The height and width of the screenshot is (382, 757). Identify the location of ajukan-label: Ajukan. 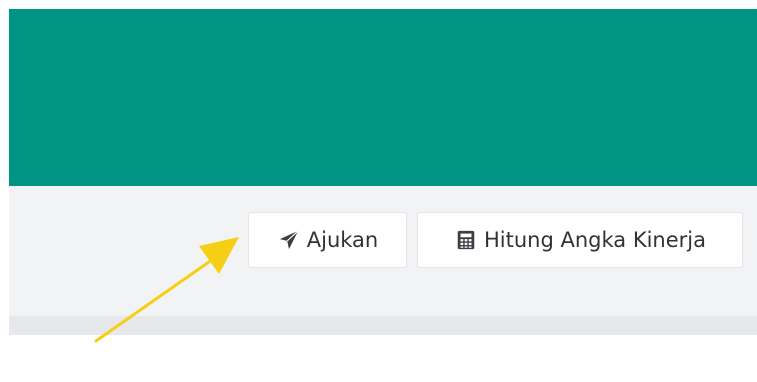
(342, 239).